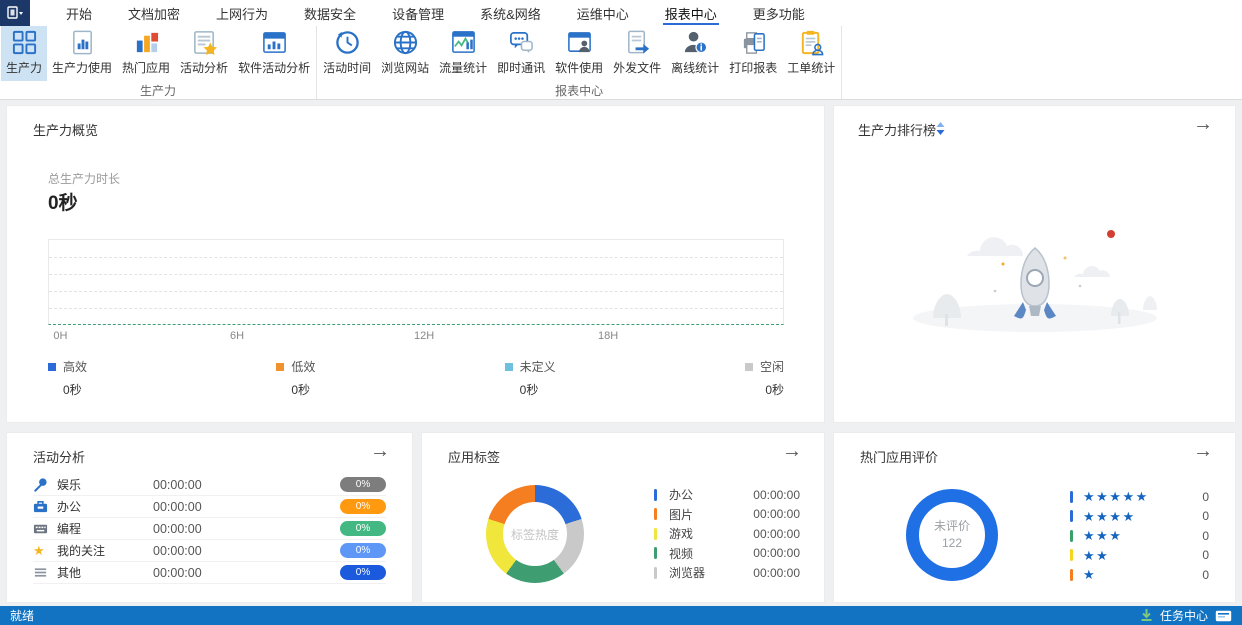  What do you see at coordinates (69, 485) in the screenshot?
I see `activity-label: 娱乐` at bounding box center [69, 485].